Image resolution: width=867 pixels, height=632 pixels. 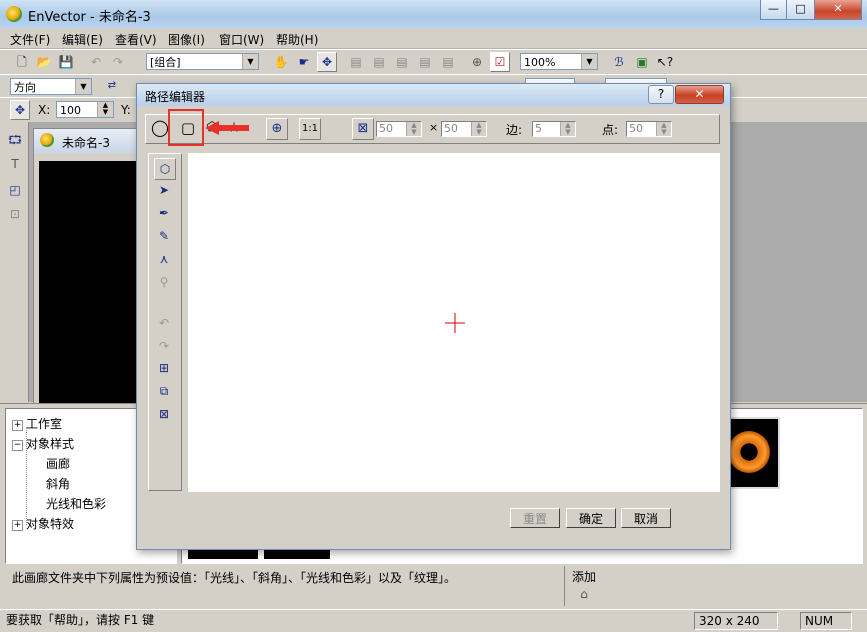 What do you see at coordinates (564, 586) in the screenshot?
I see `divider` at bounding box center [564, 586].